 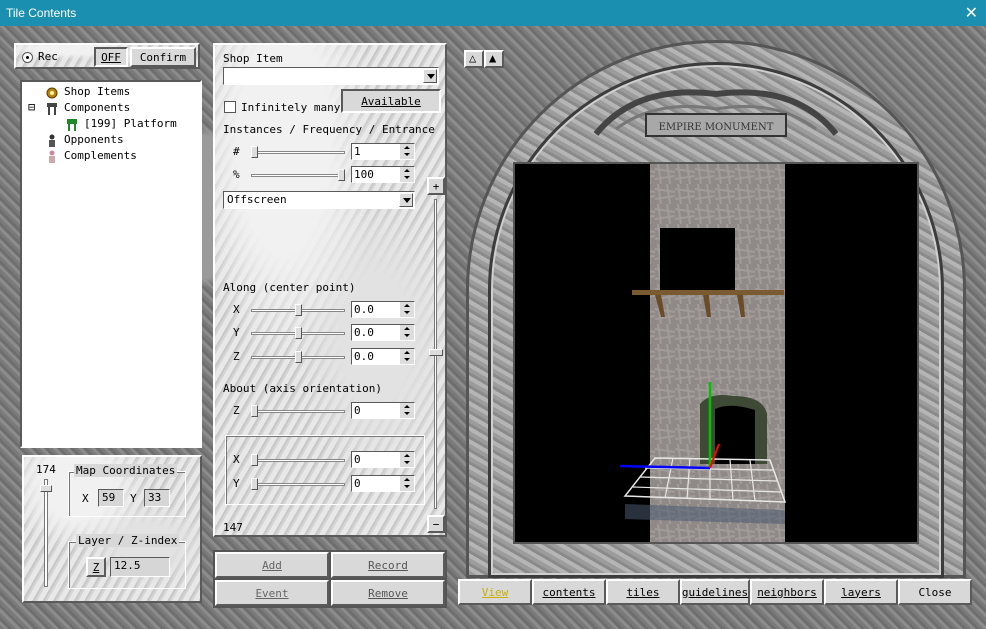 I want to click on z-index-value: 12.5, so click(x=140, y=567).